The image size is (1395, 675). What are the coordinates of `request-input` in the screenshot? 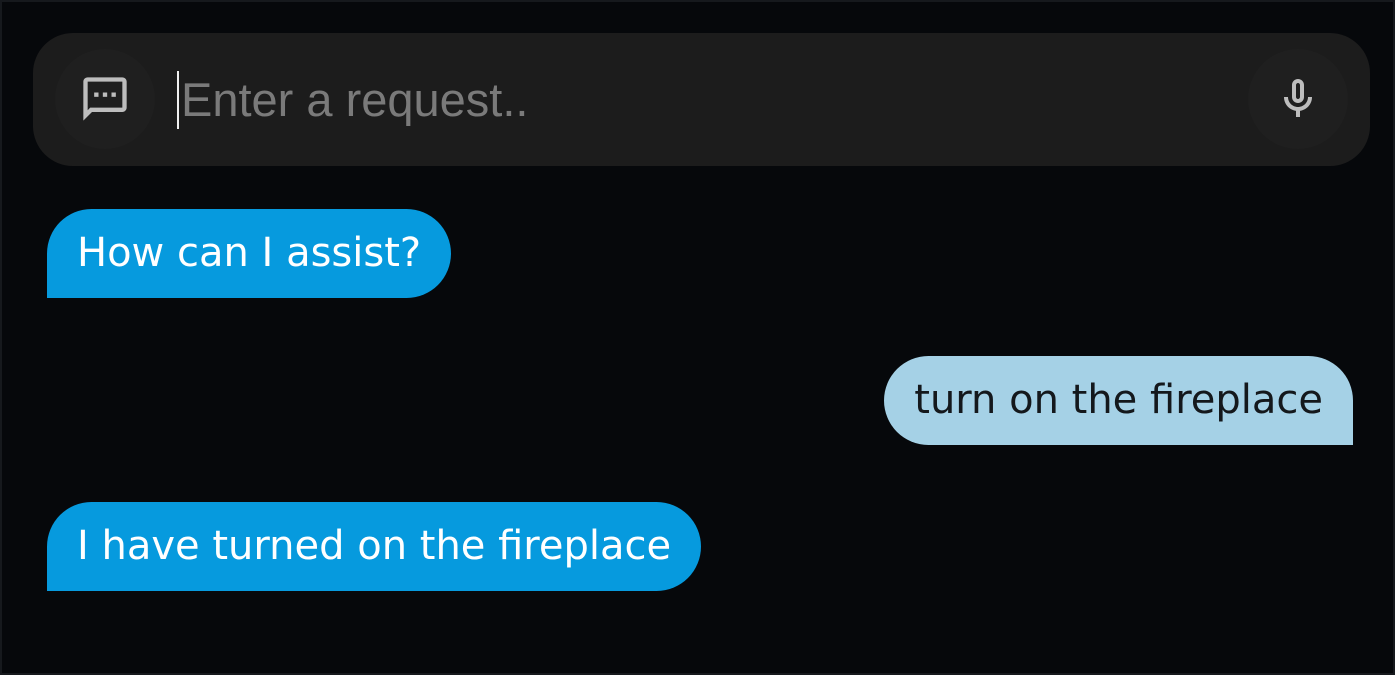 It's located at (697, 100).